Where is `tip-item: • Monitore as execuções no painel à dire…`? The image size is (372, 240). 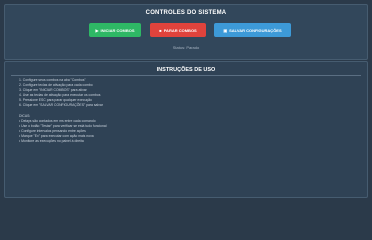 tip-item: • Monitore as execuções no painel à dire… is located at coordinates (51, 141).